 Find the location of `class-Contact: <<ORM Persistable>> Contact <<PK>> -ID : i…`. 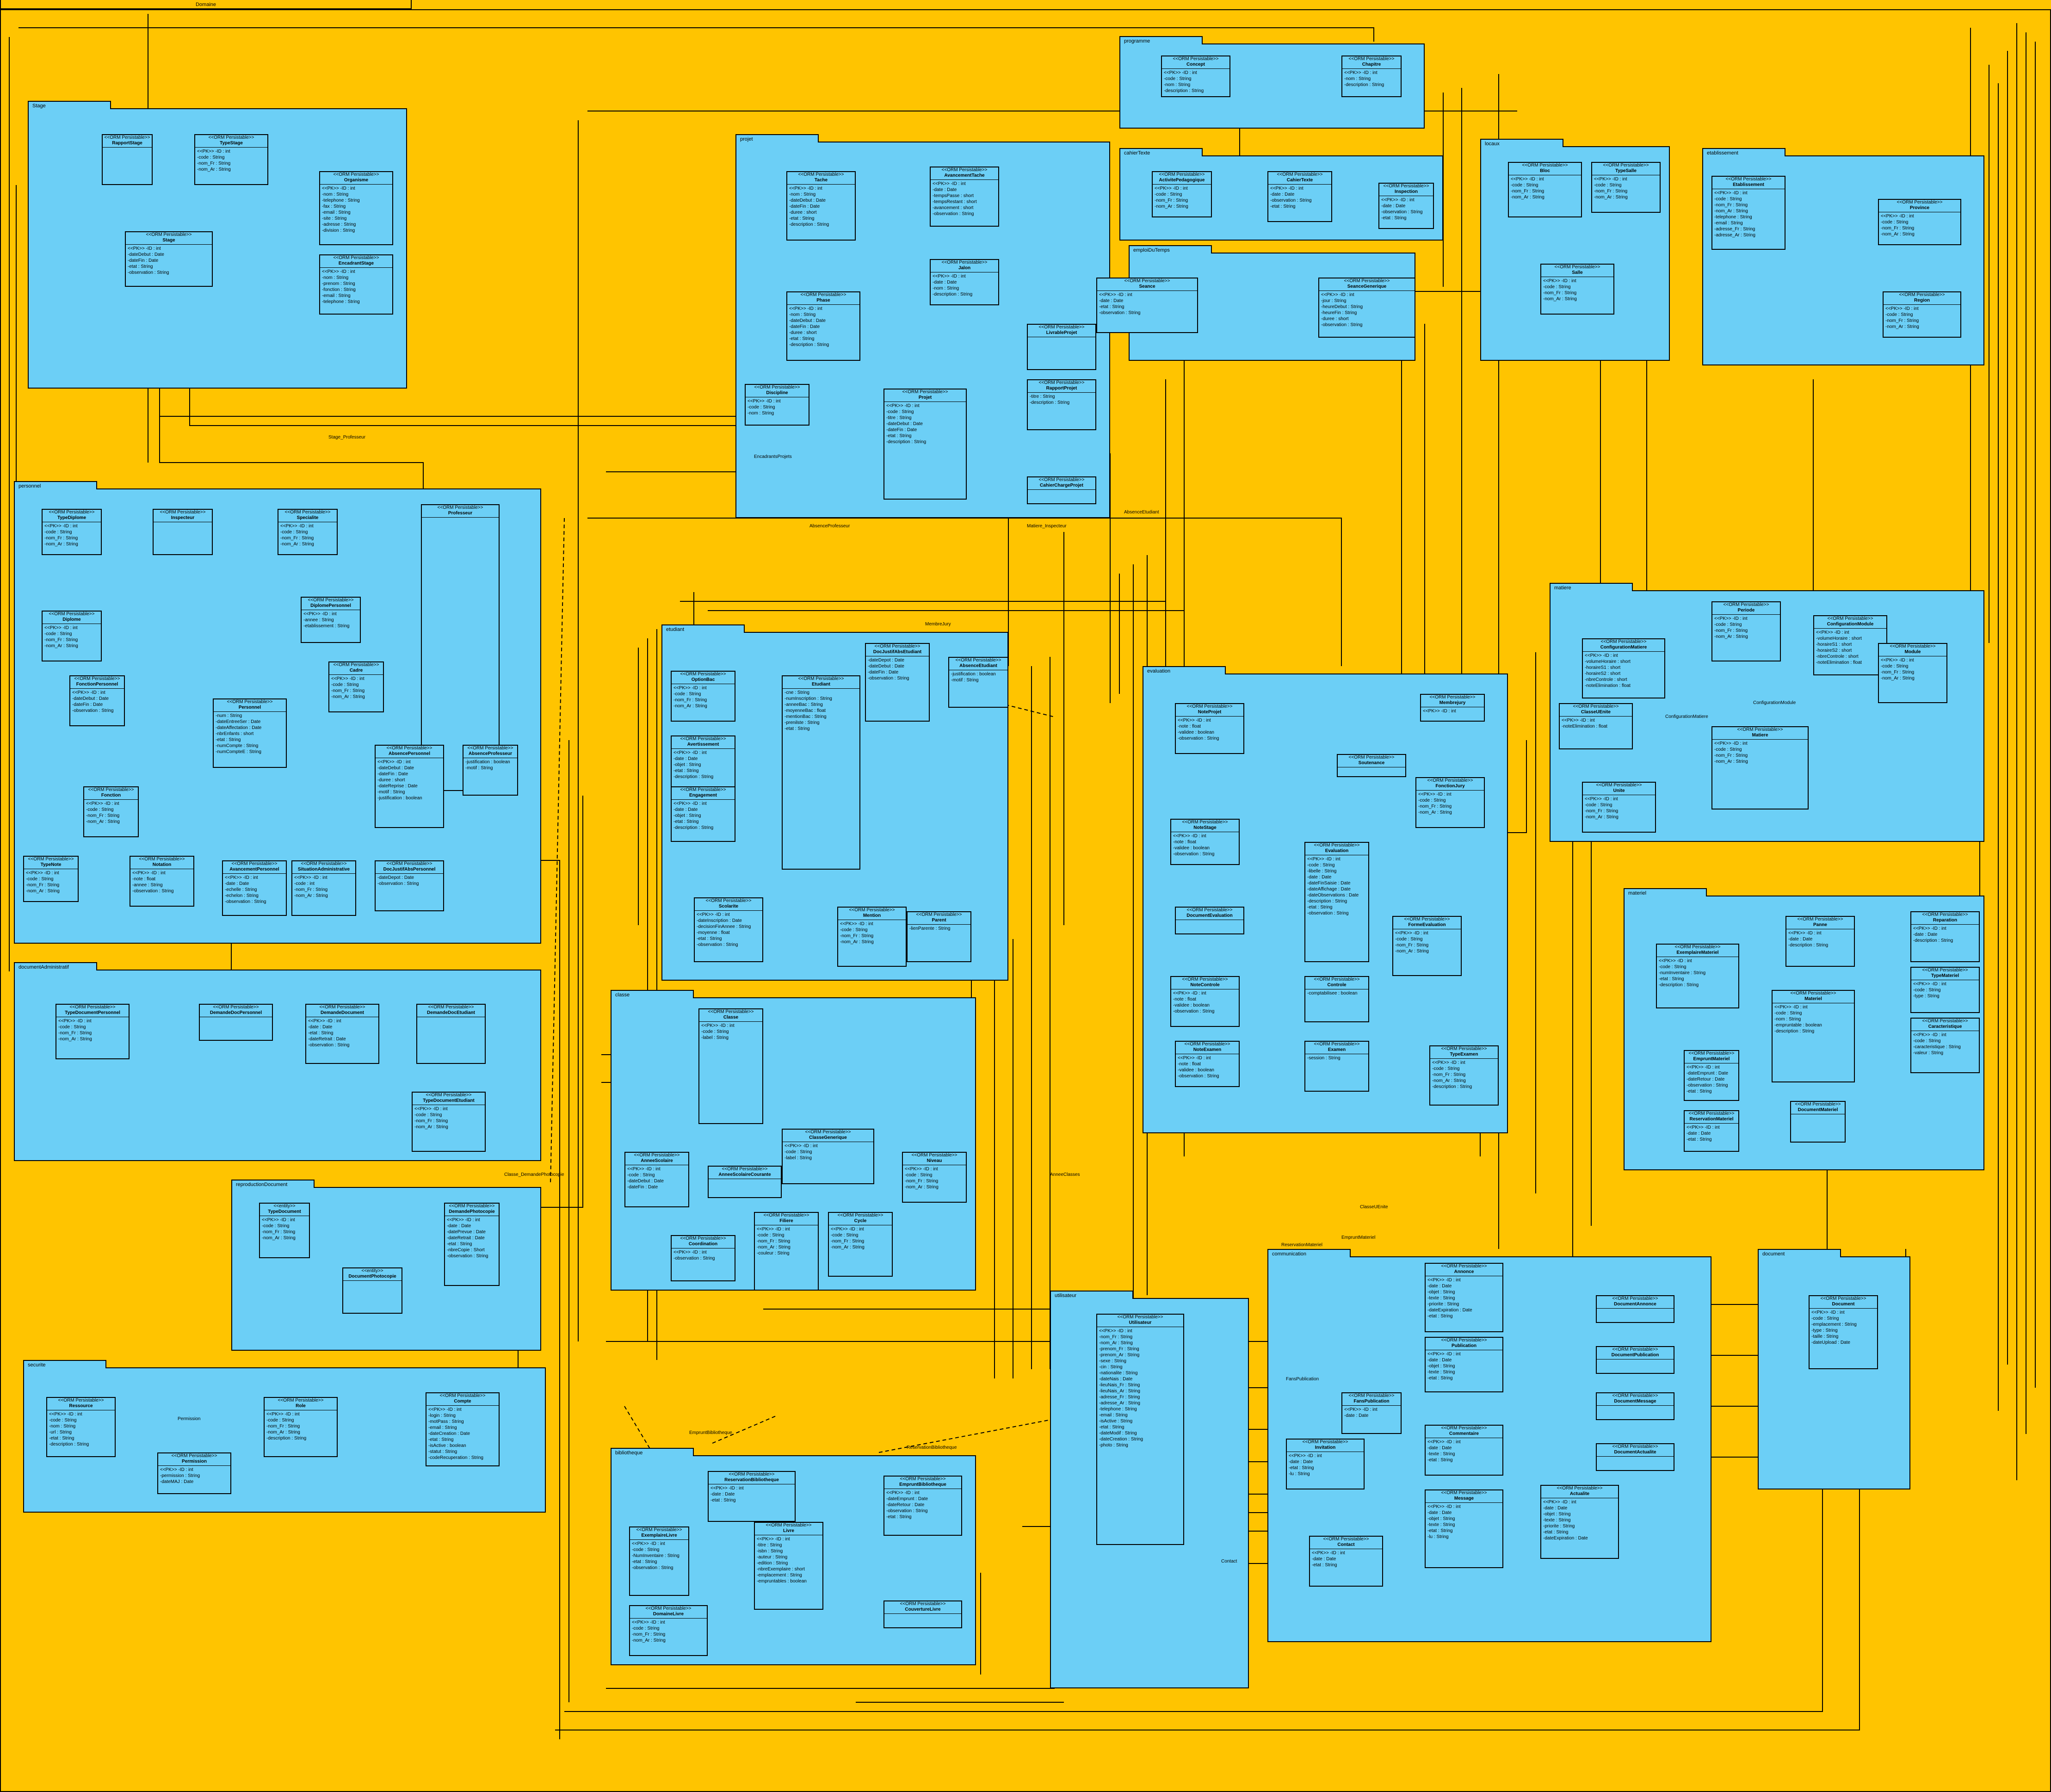

class-Contact: <<ORM Persistable>> Contact <<PK>> -ID : i… is located at coordinates (1346, 1561).